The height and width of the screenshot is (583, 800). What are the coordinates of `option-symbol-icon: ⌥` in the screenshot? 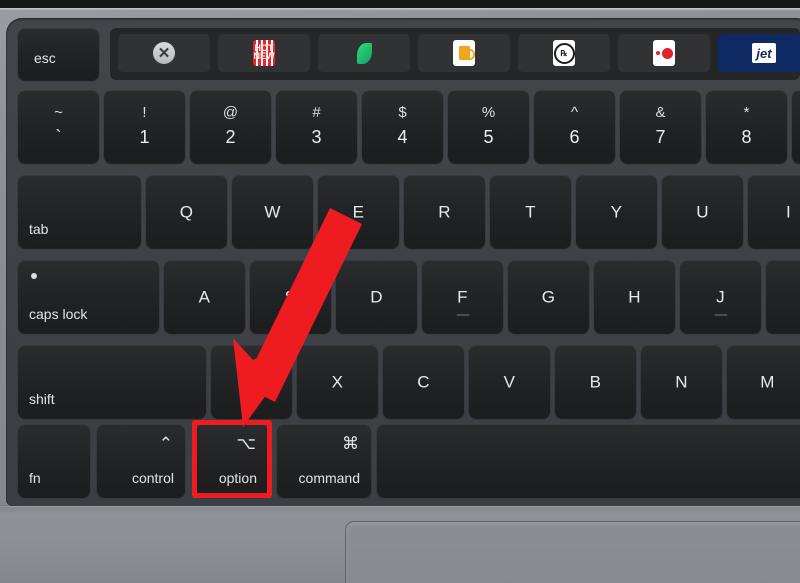 It's located at (246, 443).